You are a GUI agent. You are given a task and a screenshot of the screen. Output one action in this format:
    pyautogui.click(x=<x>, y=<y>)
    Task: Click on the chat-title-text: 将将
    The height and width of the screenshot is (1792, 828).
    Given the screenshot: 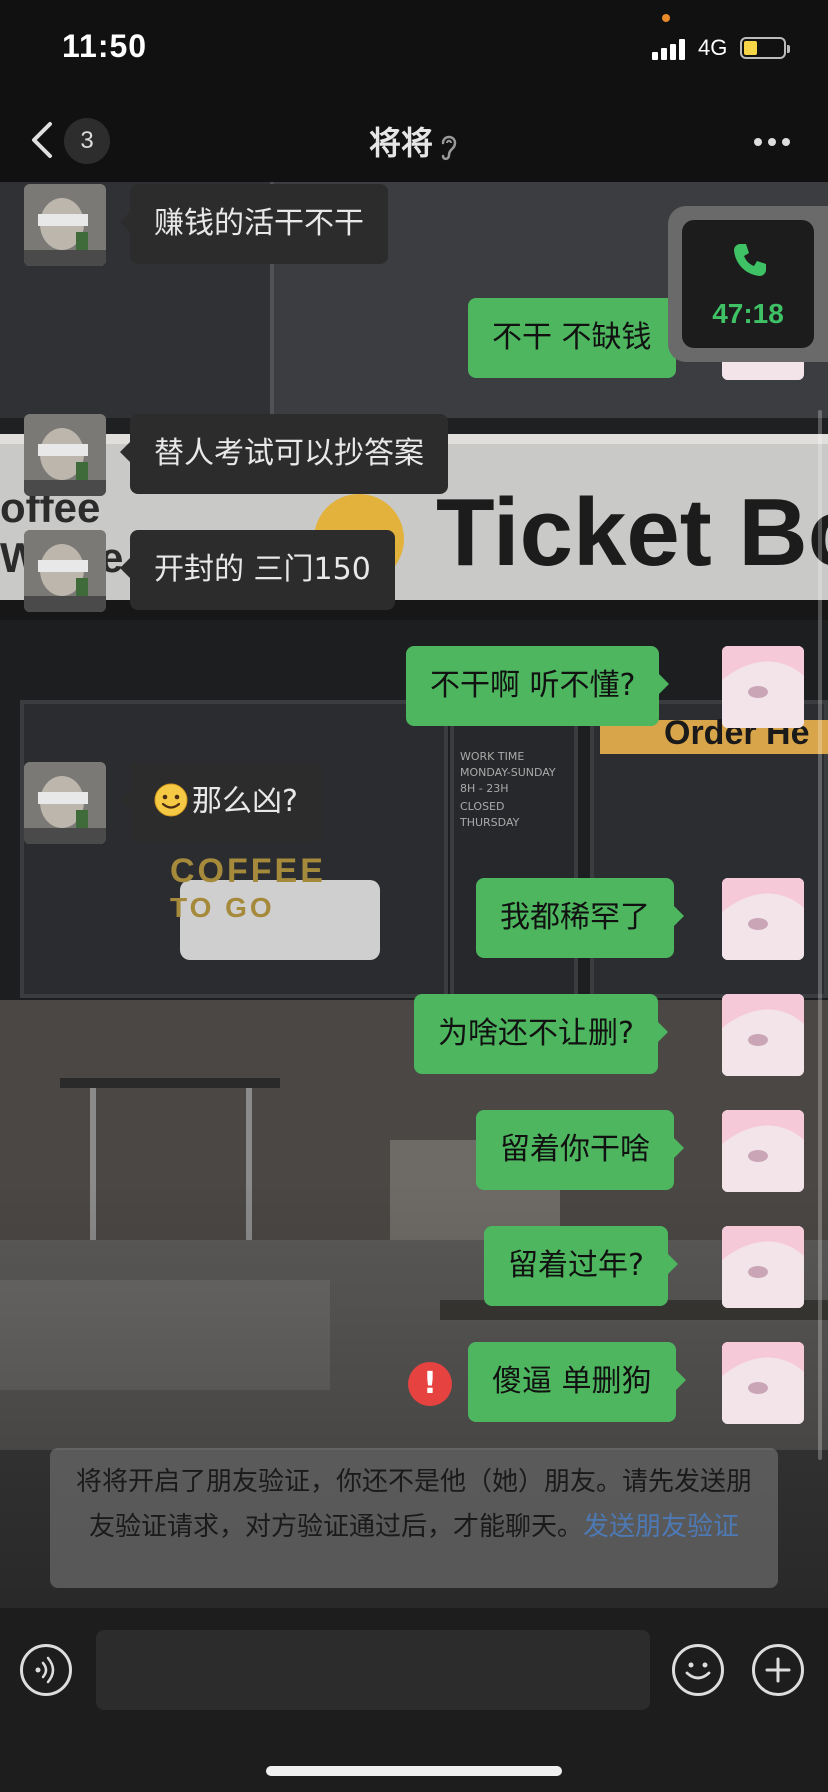 What is the action you would take?
    pyautogui.click(x=400, y=143)
    